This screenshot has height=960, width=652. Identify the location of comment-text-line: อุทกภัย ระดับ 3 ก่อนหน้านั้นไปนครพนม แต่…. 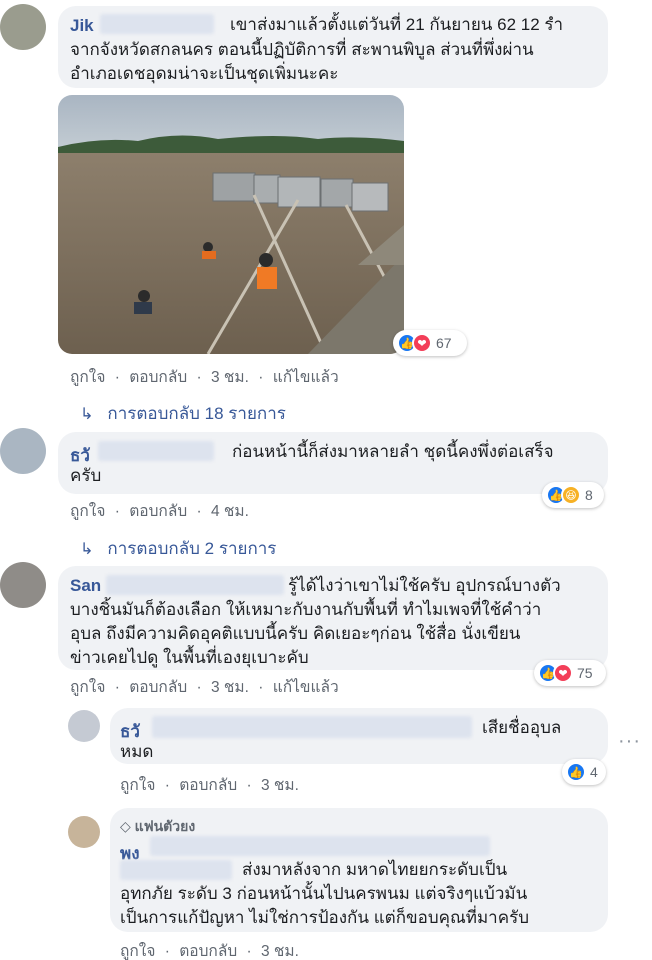
(324, 893).